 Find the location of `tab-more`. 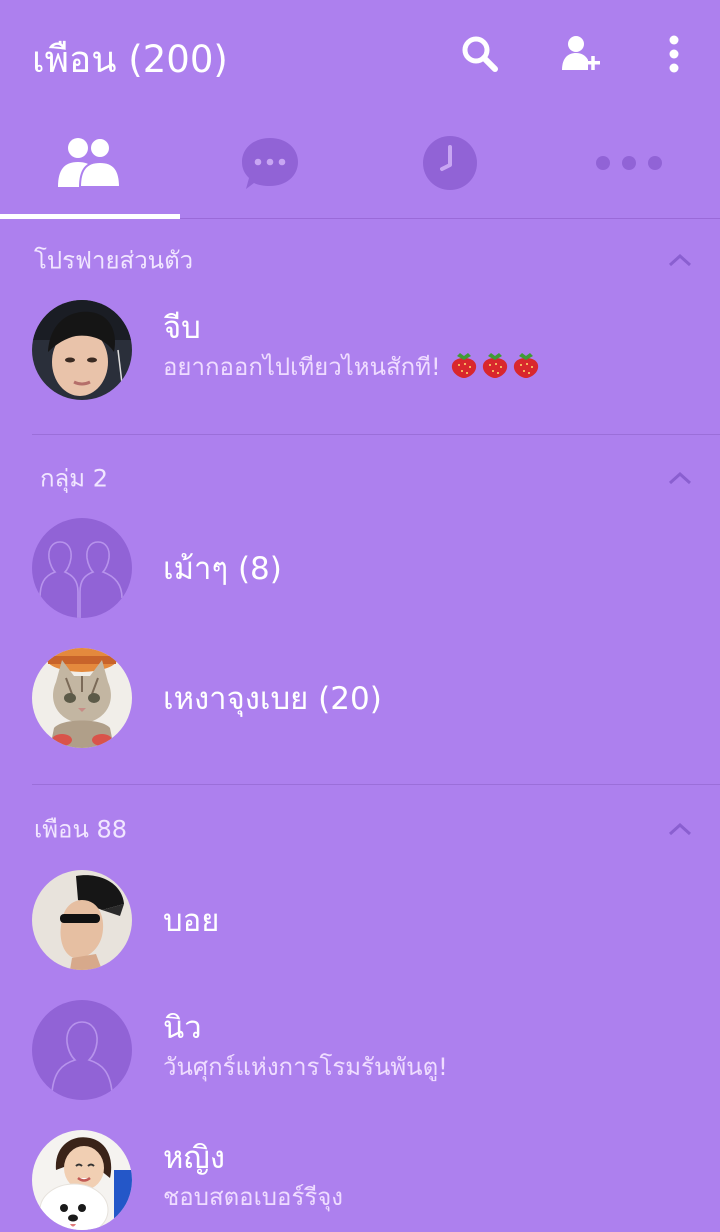

tab-more is located at coordinates (630, 163).